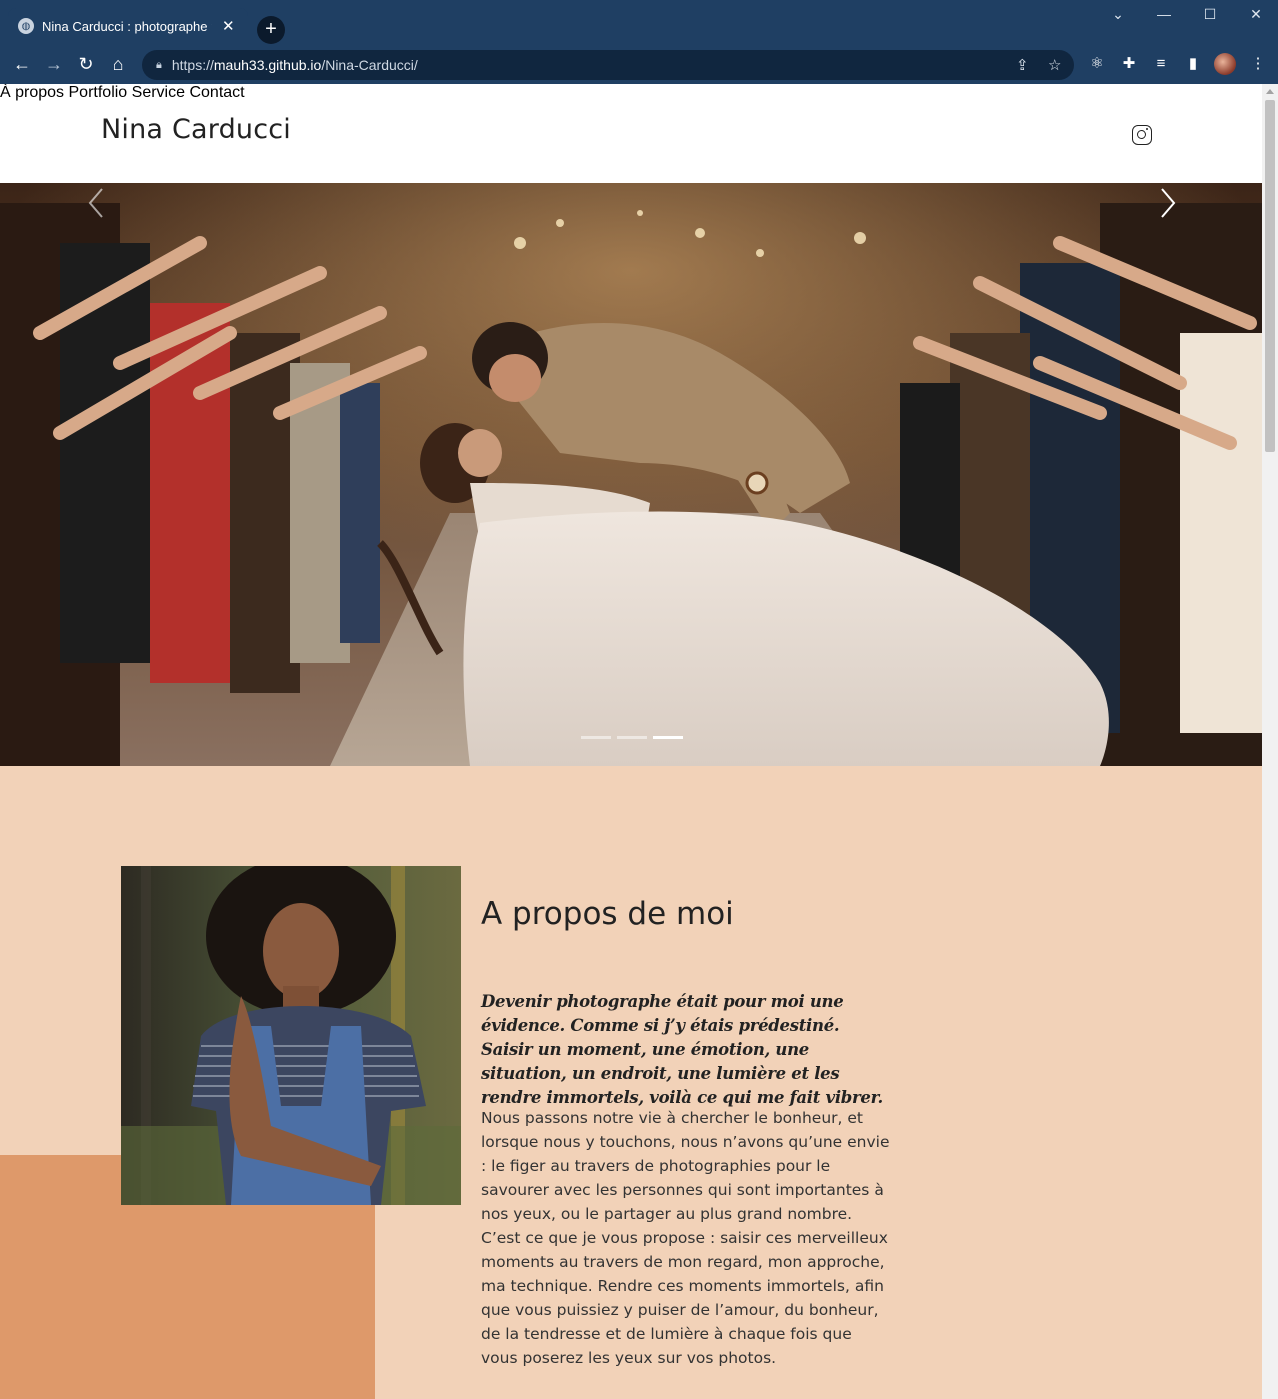  Describe the element at coordinates (159, 65) in the screenshot. I see `lock-icon: 🔒︎` at that location.